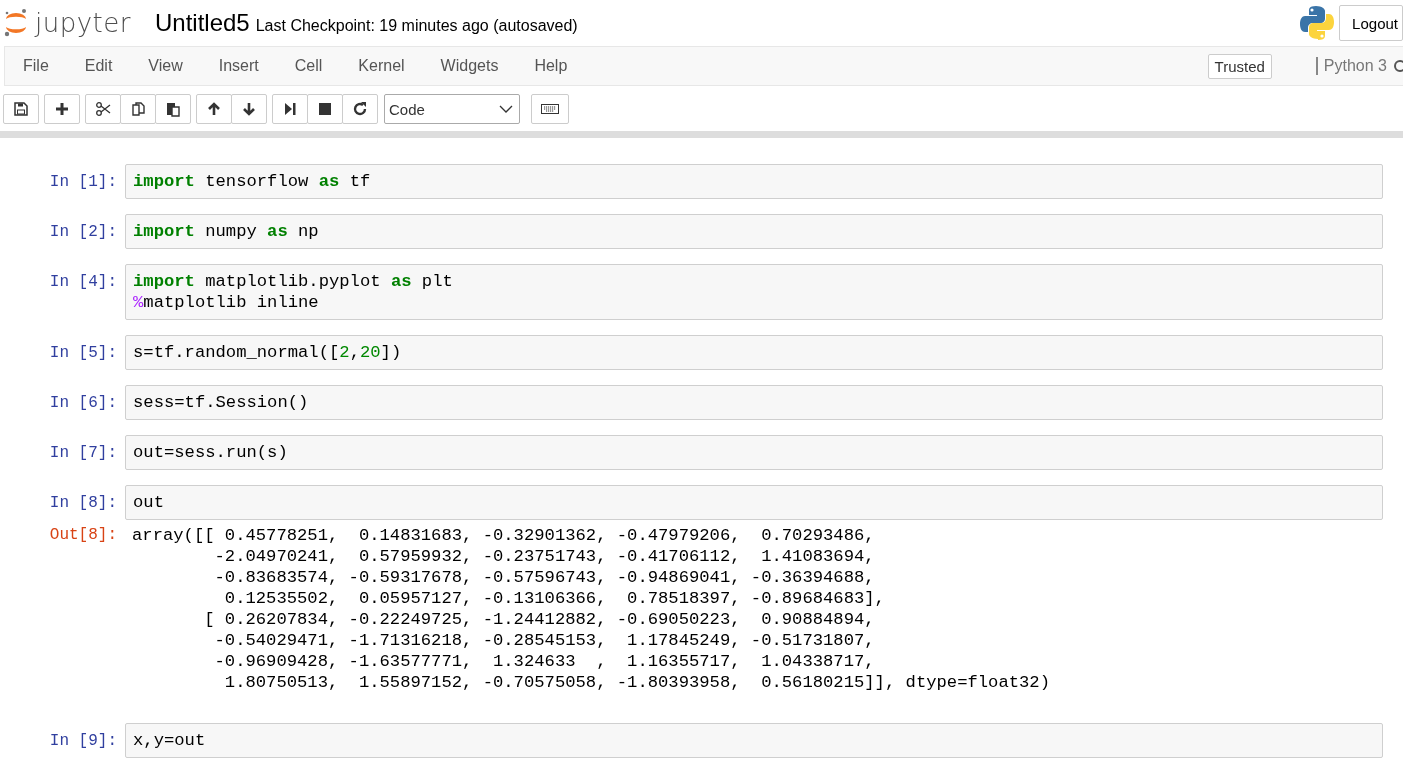 Image resolution: width=1403 pixels, height=773 pixels. I want to click on notebook-name: Untitled5, so click(202, 23).